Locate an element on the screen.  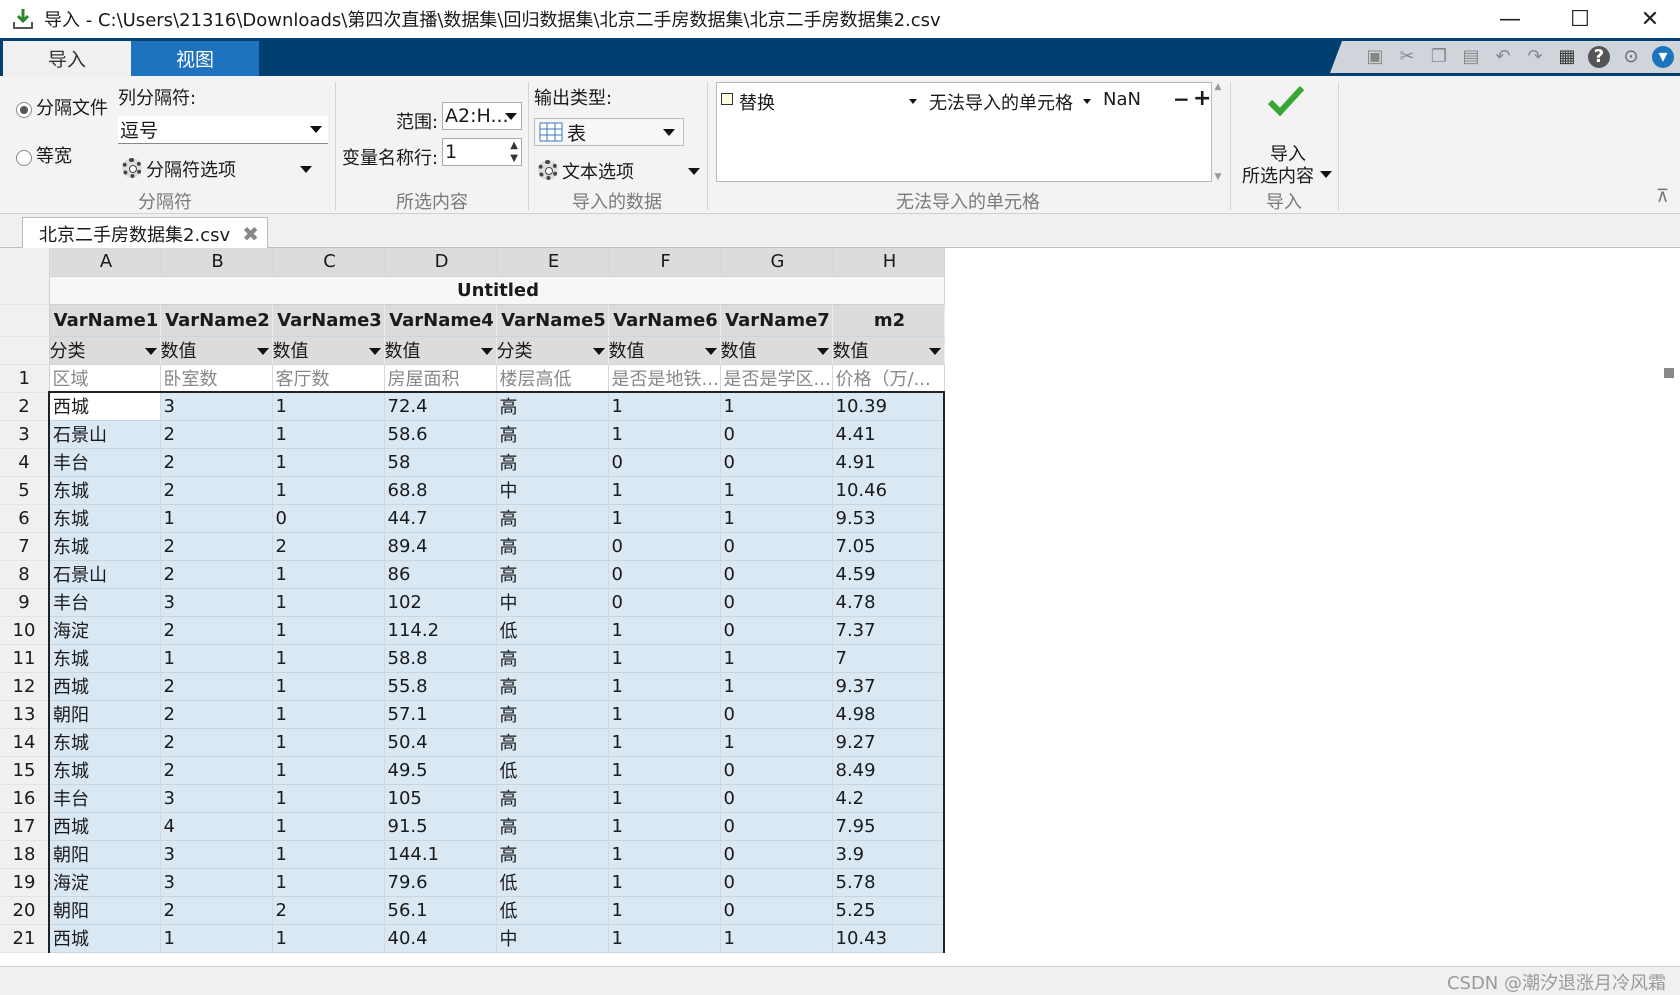
row-number: 4 is located at coordinates (25, 462).